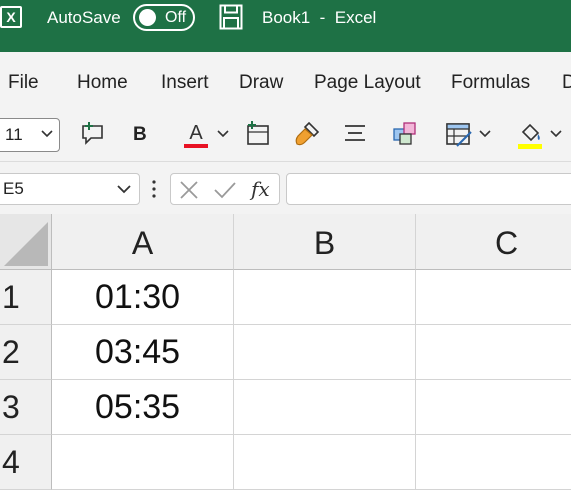 Image resolution: width=571 pixels, height=490 pixels. Describe the element at coordinates (138, 297) in the screenshot. I see `cell-a1-value: 01:30` at that location.